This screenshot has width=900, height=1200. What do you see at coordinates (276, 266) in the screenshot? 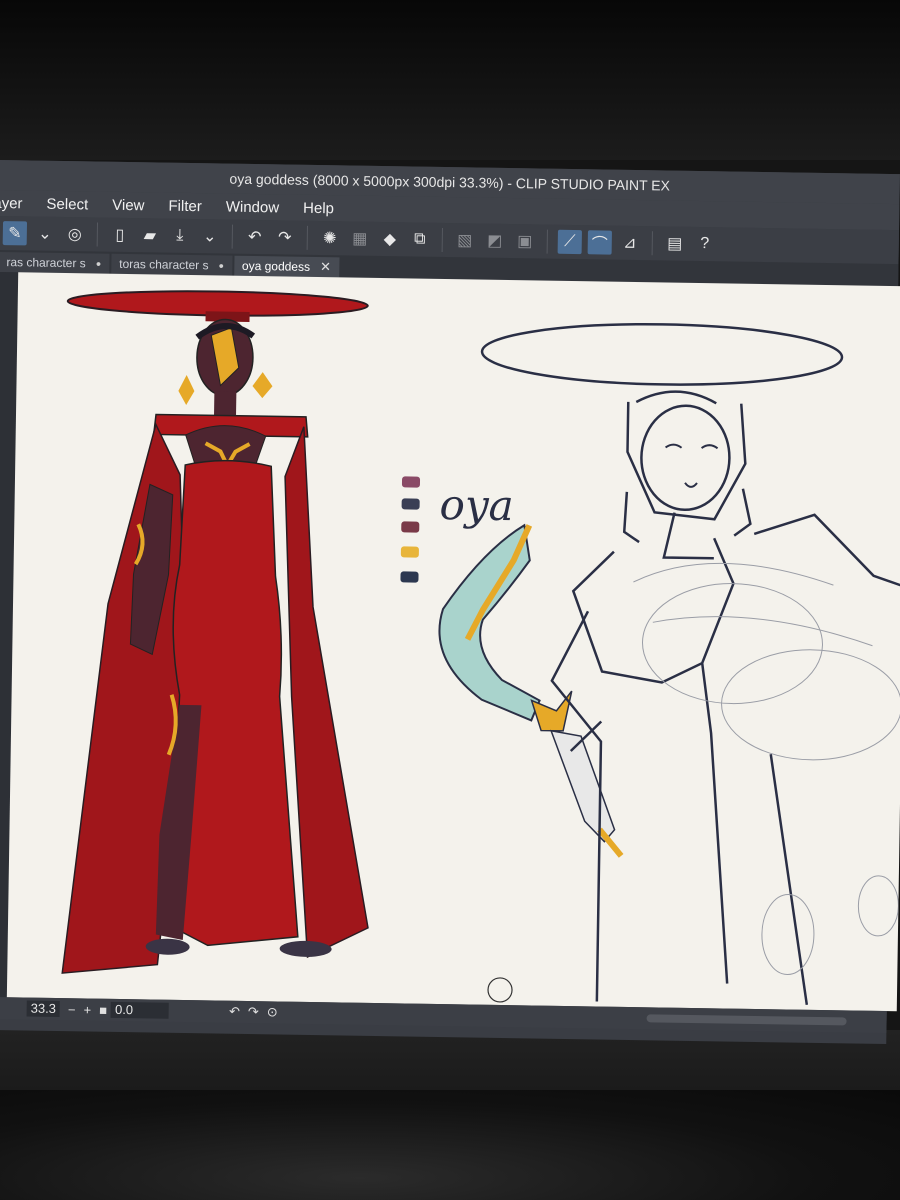
I see `tab-label: oya goddess` at bounding box center [276, 266].